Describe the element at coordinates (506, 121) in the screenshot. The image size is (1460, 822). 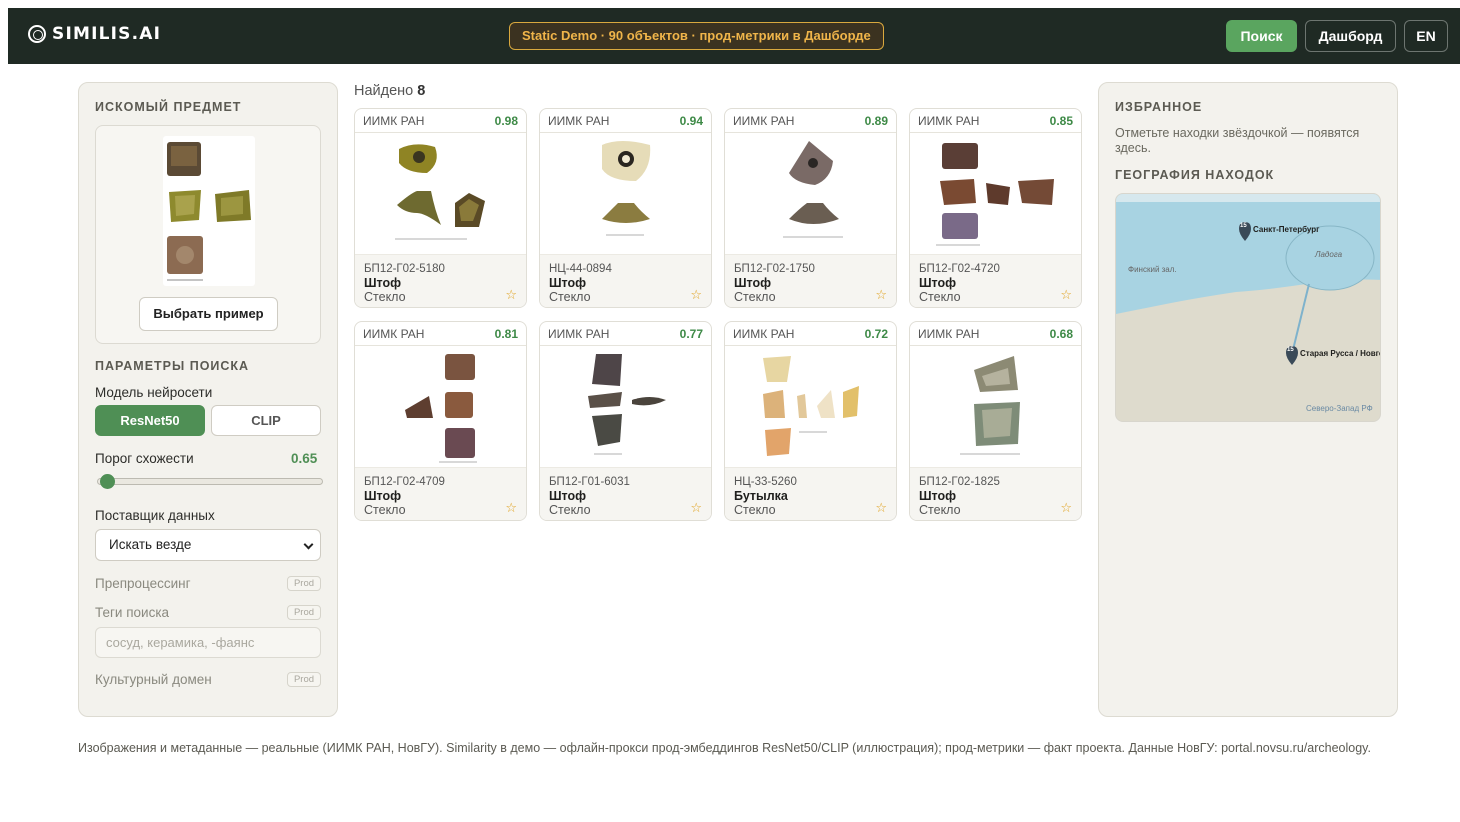
I see `card-score: 0.98` at that location.